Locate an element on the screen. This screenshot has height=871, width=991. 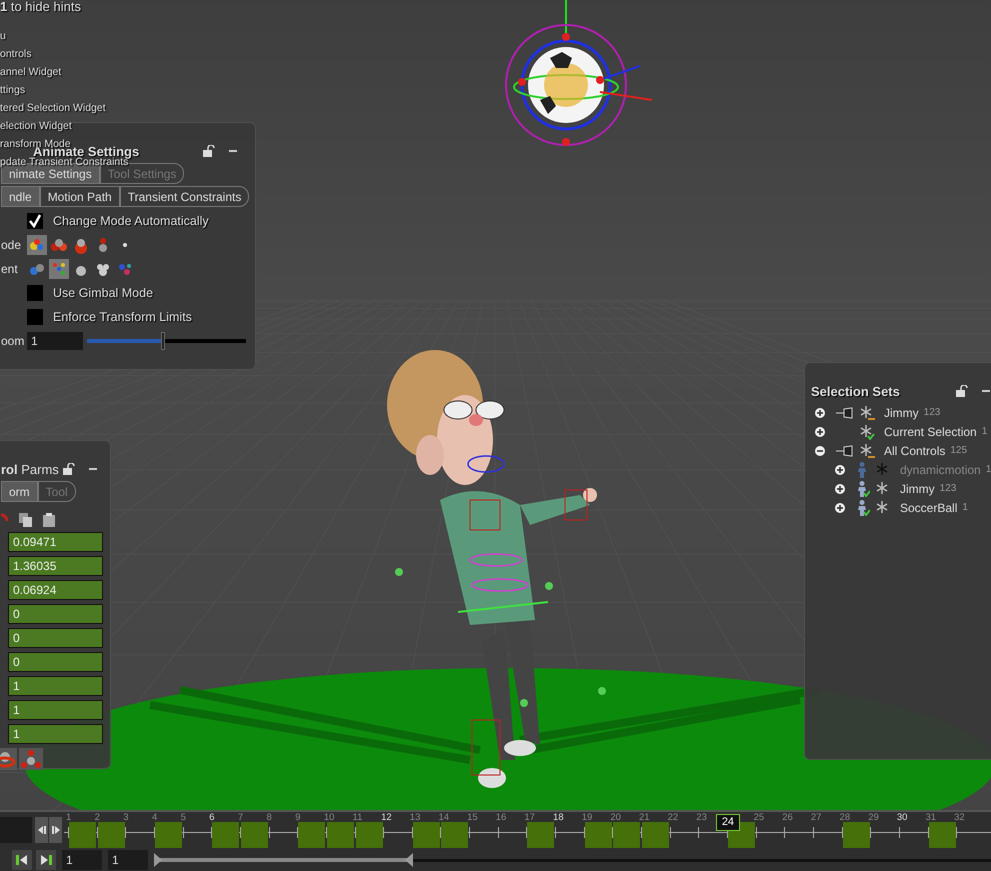
row-label: ent is located at coordinates (10, 269).